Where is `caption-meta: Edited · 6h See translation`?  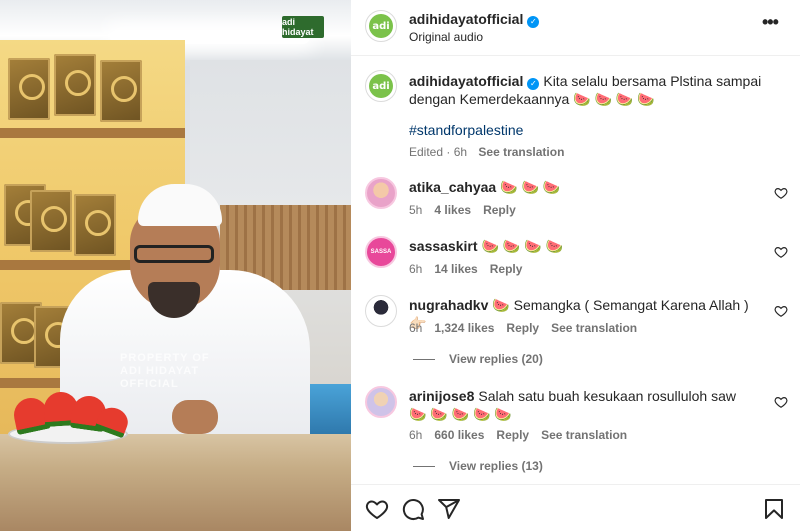 caption-meta: Edited · 6h See translation is located at coordinates (486, 152).